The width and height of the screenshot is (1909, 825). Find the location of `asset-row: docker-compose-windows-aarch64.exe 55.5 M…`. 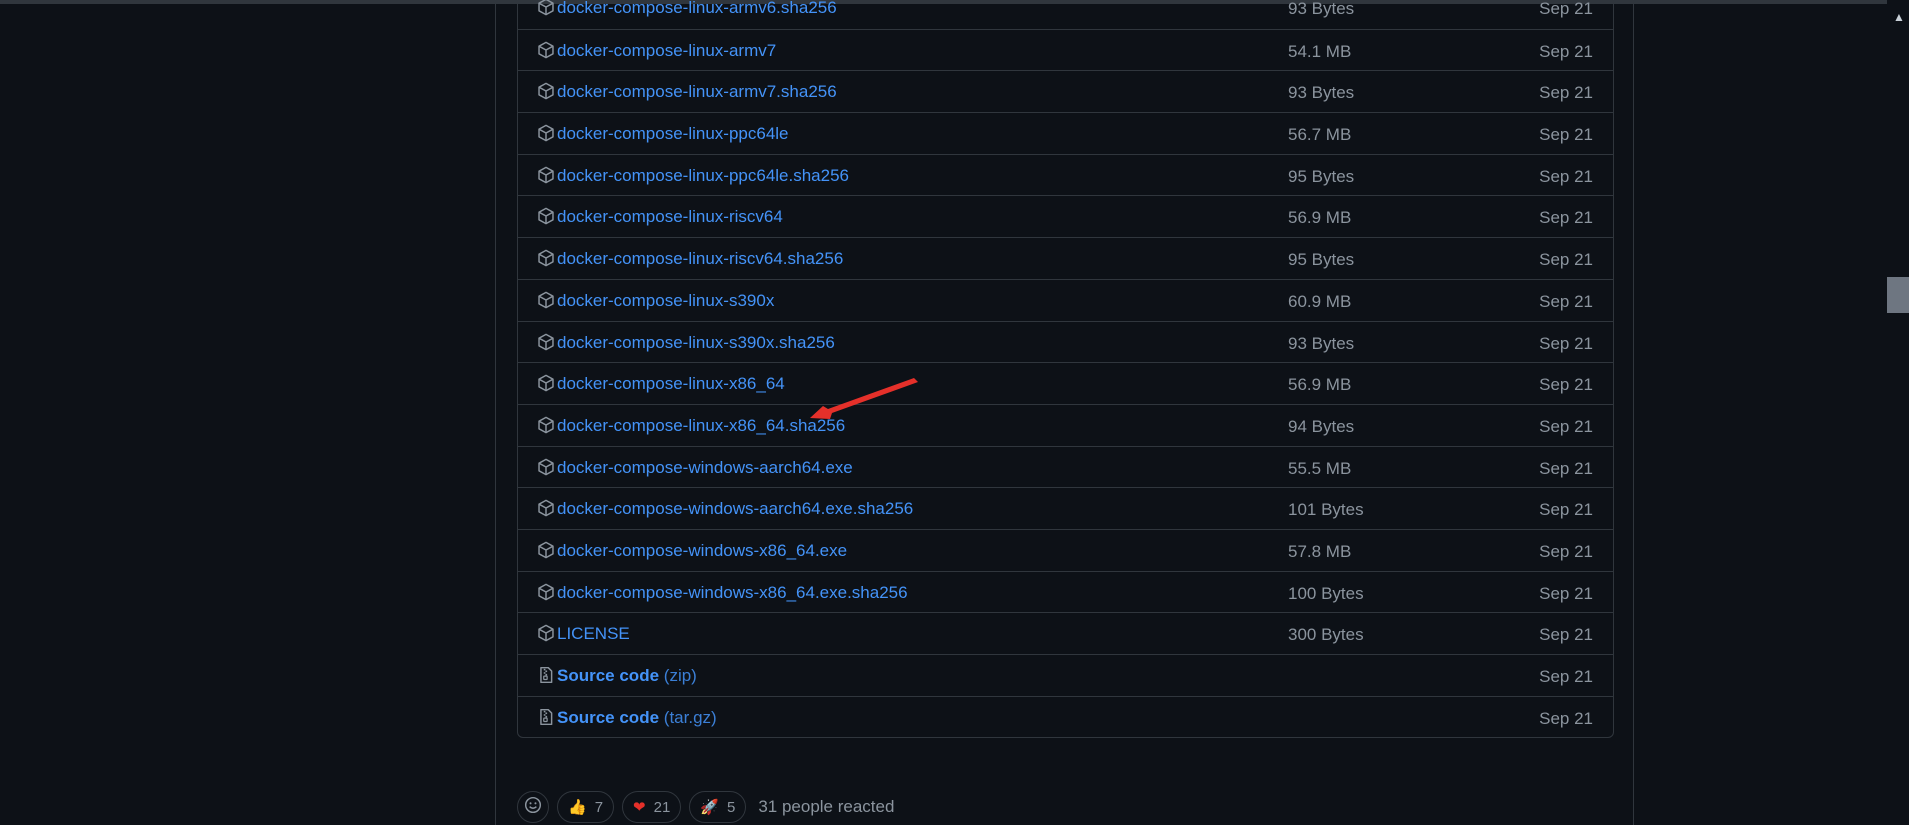

asset-row: docker-compose-windows-aarch64.exe 55.5 M… is located at coordinates (1065, 466).